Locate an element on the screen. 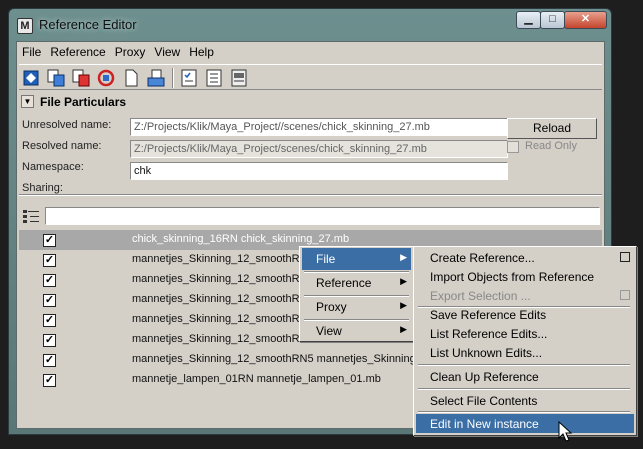 The height and width of the screenshot is (449, 643). import-reference-icon is located at coordinates (81, 78).